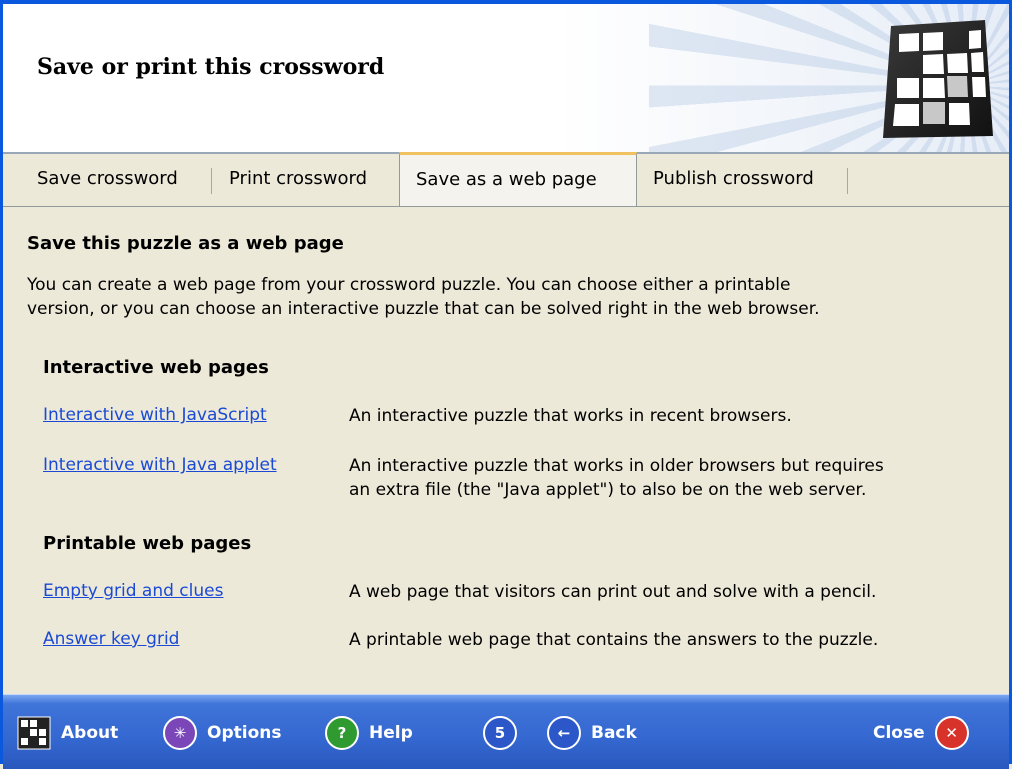 The height and width of the screenshot is (769, 1012). I want to click on section-title: Save this puzzle as a web page, so click(185, 243).